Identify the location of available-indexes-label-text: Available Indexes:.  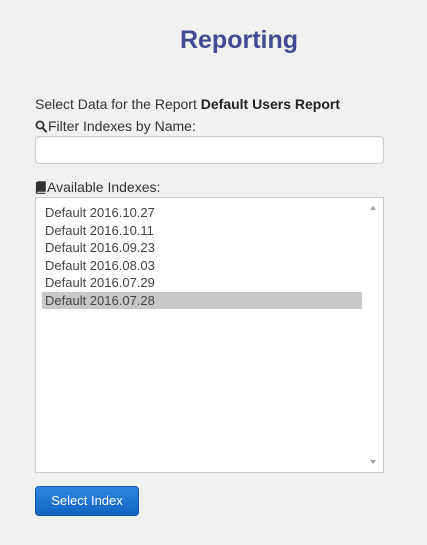
(104, 187).